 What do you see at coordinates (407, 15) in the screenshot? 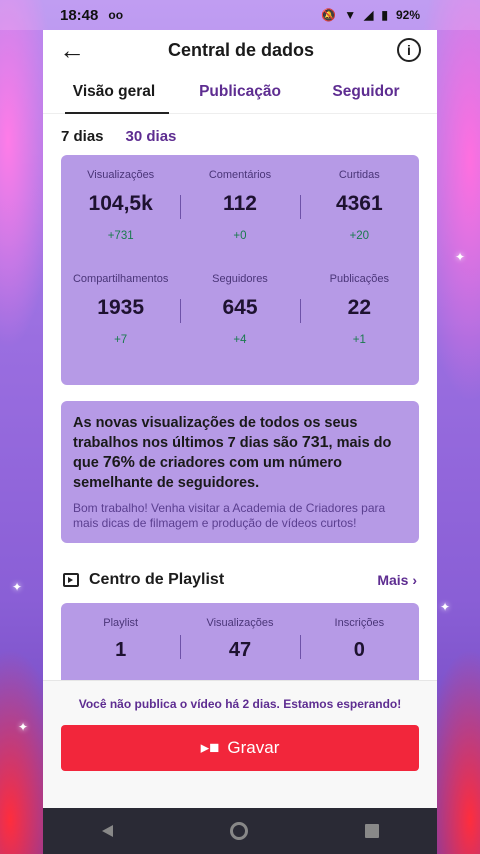
I see `battery-level: 92%` at bounding box center [407, 15].